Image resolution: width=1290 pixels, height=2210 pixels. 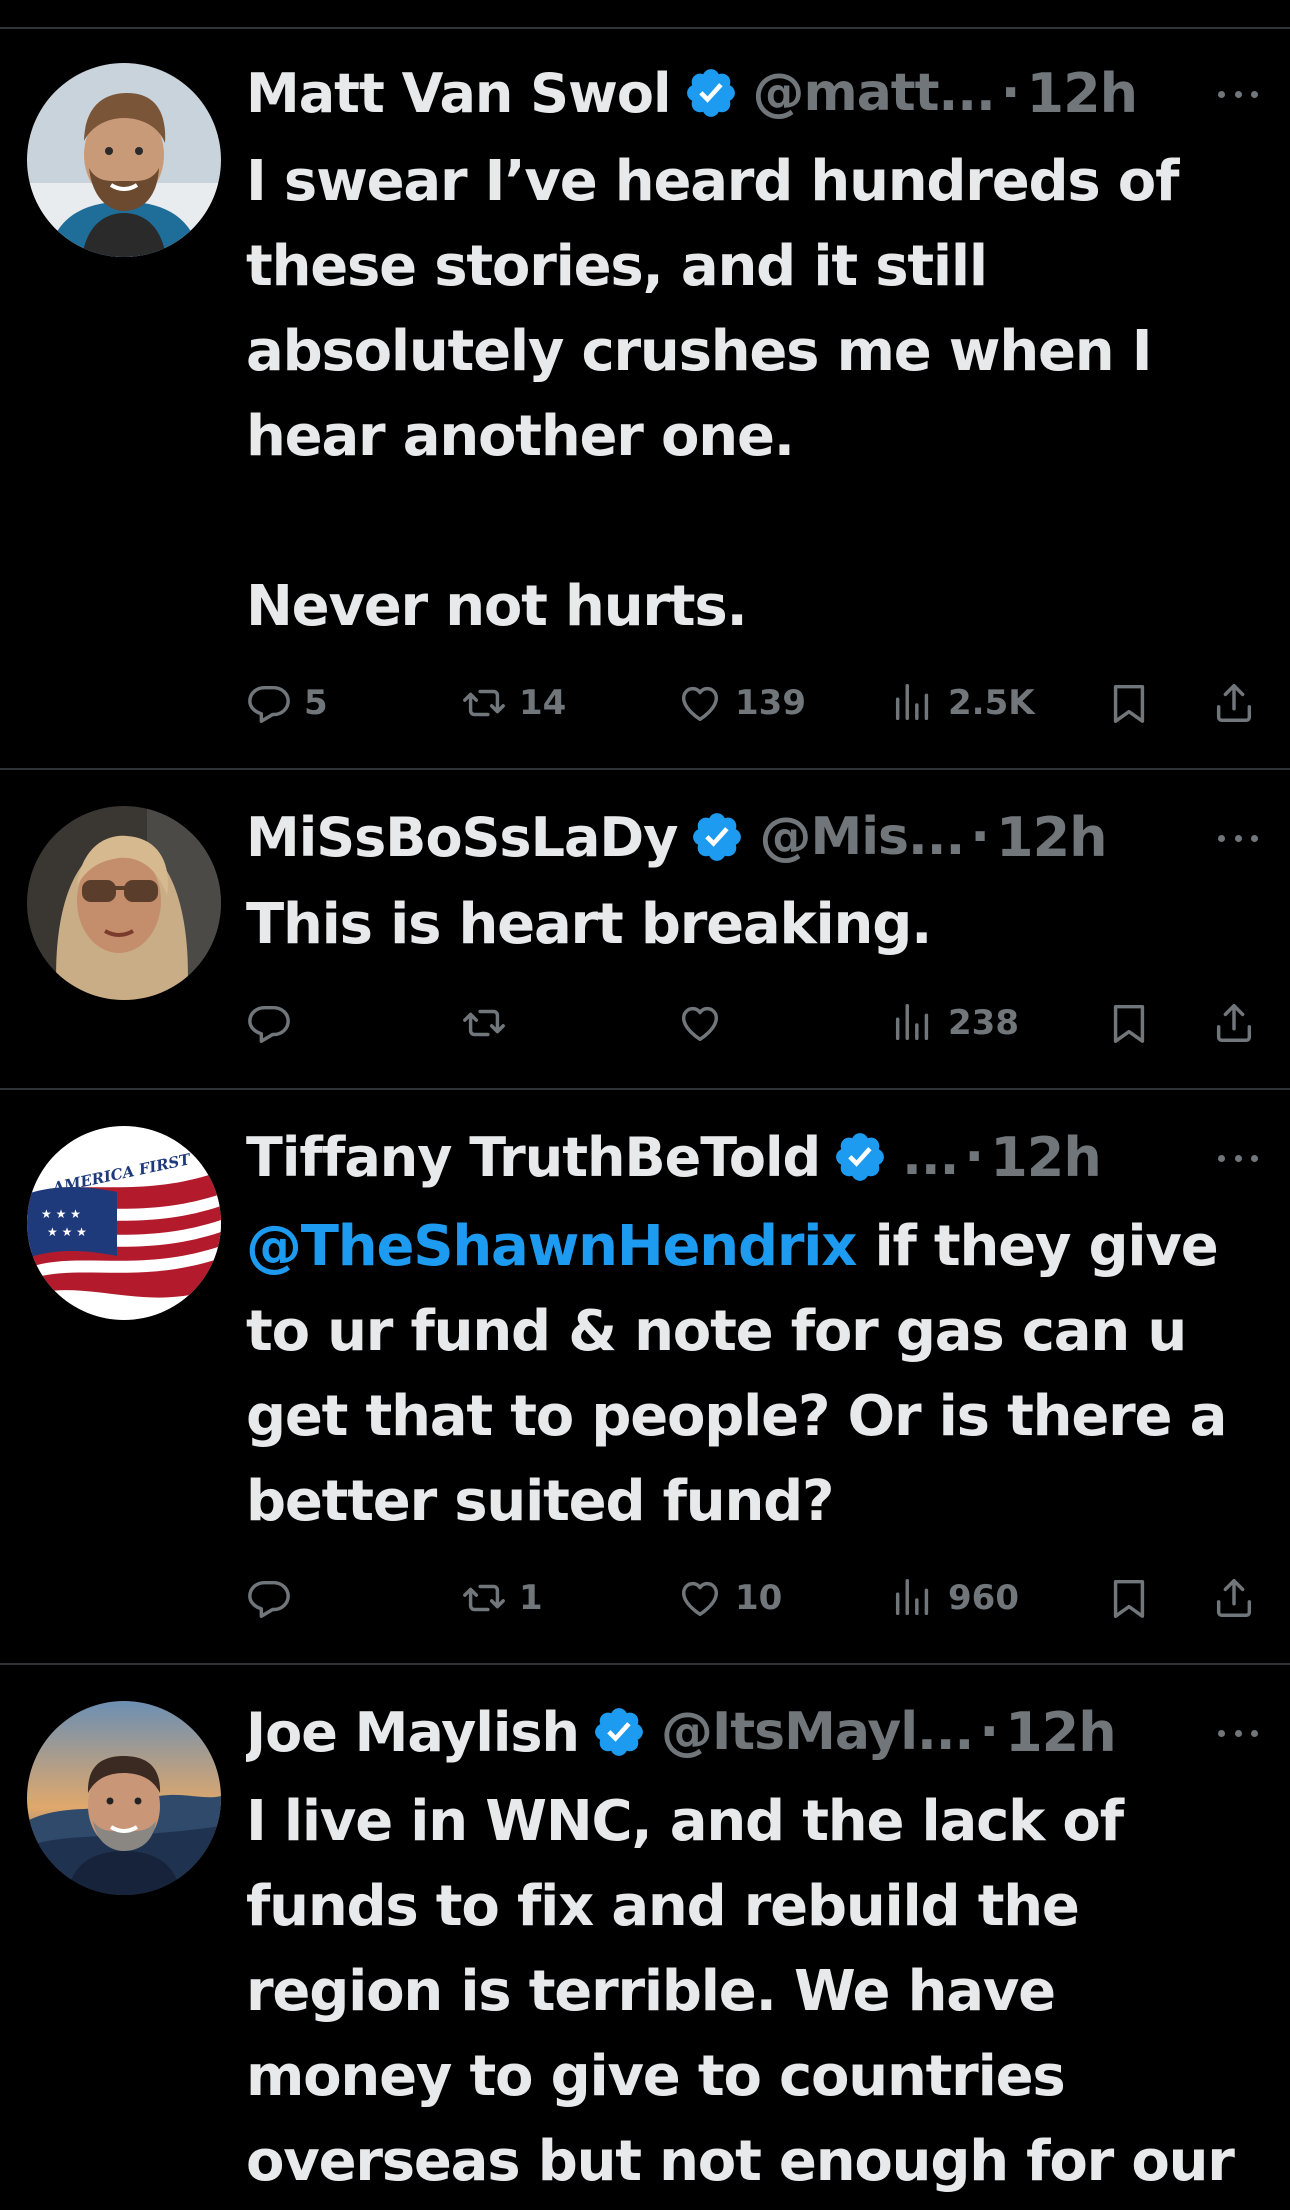 What do you see at coordinates (533, 1157) in the screenshot?
I see `author-name: Tiffany TruthBeTold` at bounding box center [533, 1157].